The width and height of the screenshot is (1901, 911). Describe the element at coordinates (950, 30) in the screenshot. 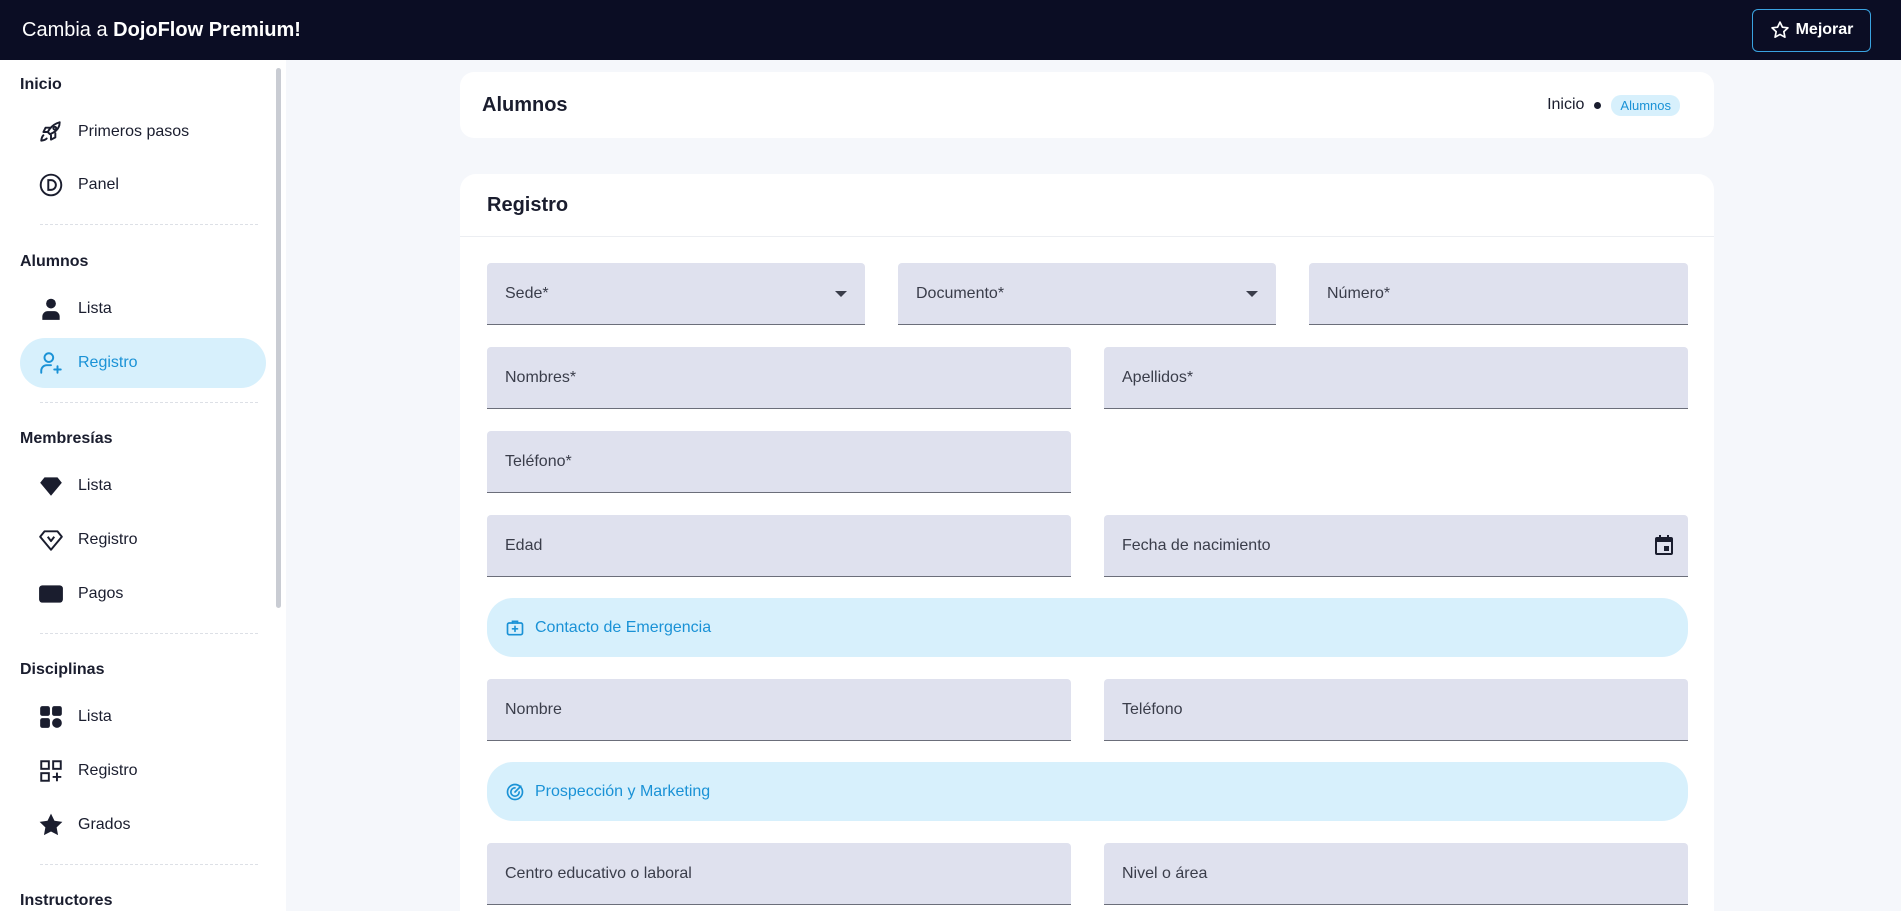

I see `premium-banner: Cambia a DojoFlow Premium! Mejorar` at that location.